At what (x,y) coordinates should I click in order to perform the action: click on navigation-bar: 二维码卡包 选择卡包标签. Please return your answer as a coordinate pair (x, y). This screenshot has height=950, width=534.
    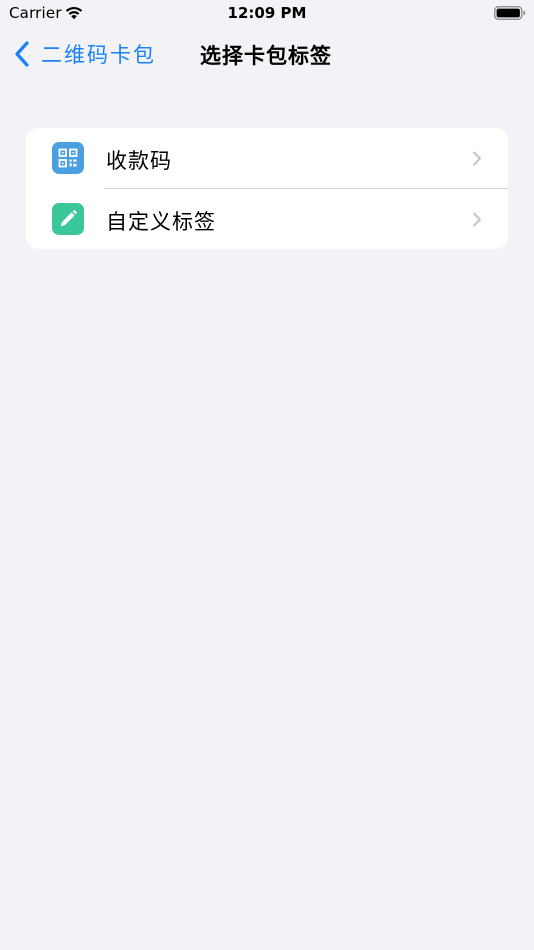
    Looking at the image, I should click on (267, 54).